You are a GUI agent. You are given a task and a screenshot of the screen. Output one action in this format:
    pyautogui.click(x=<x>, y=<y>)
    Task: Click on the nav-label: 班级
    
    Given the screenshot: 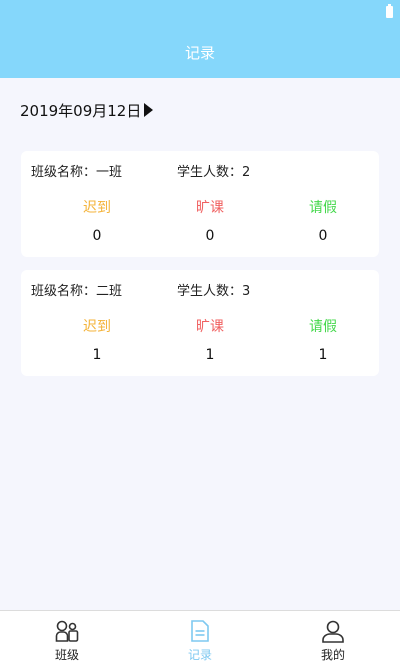 What is the action you would take?
    pyautogui.click(x=66, y=655)
    